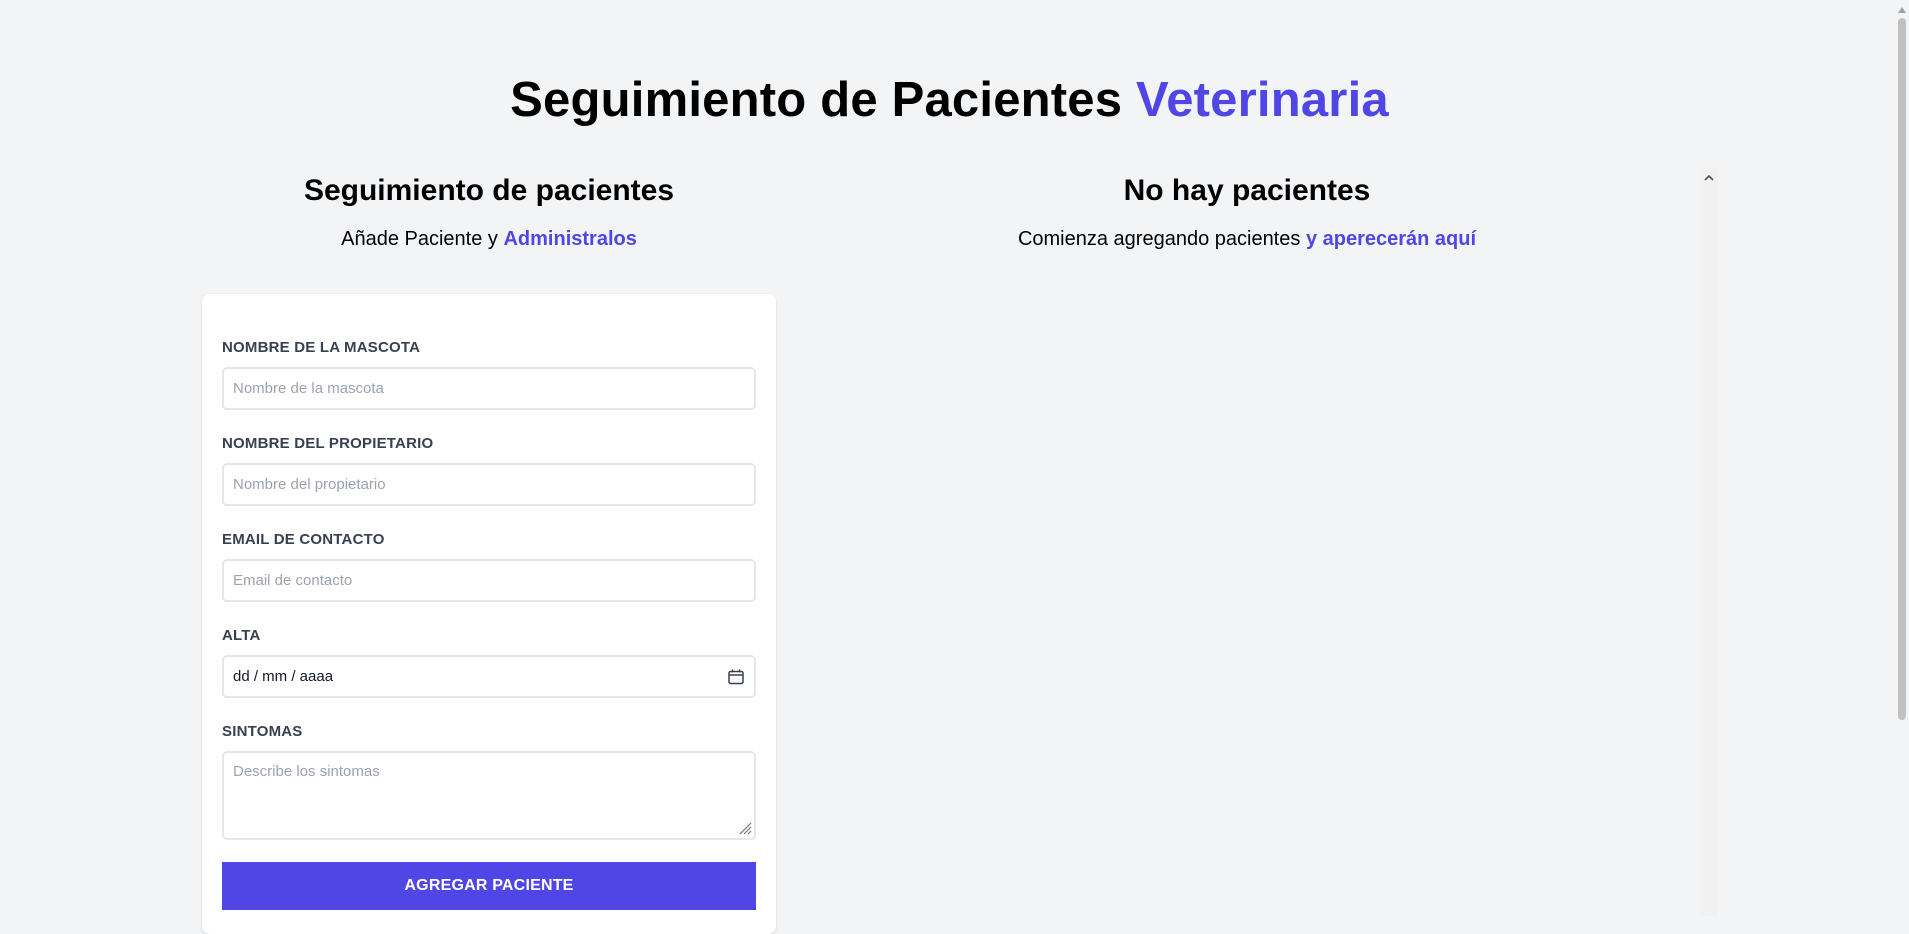 This screenshot has height=934, width=1909. What do you see at coordinates (241, 635) in the screenshot?
I see `discharge-date-label: ALTA` at bounding box center [241, 635].